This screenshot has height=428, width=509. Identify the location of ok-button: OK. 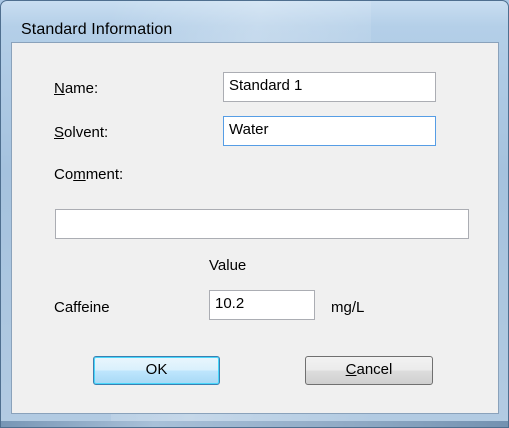
(156, 370).